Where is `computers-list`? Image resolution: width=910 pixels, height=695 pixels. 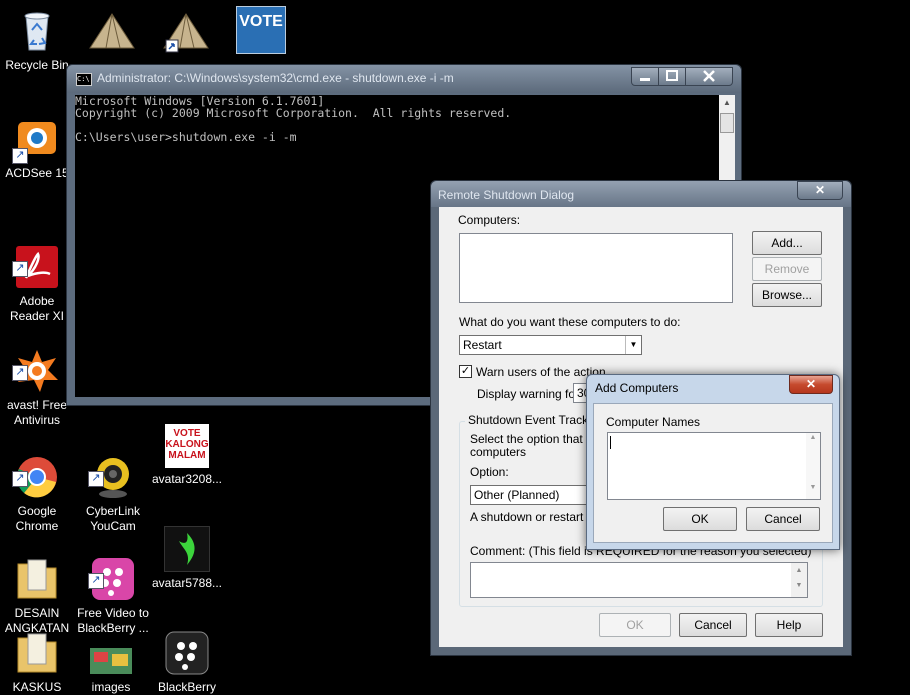 computers-list is located at coordinates (596, 268).